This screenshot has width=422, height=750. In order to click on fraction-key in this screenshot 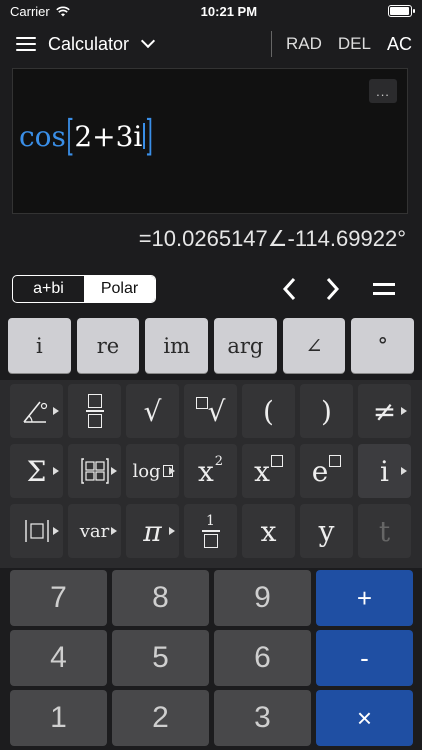, I will do `click(94, 411)`.